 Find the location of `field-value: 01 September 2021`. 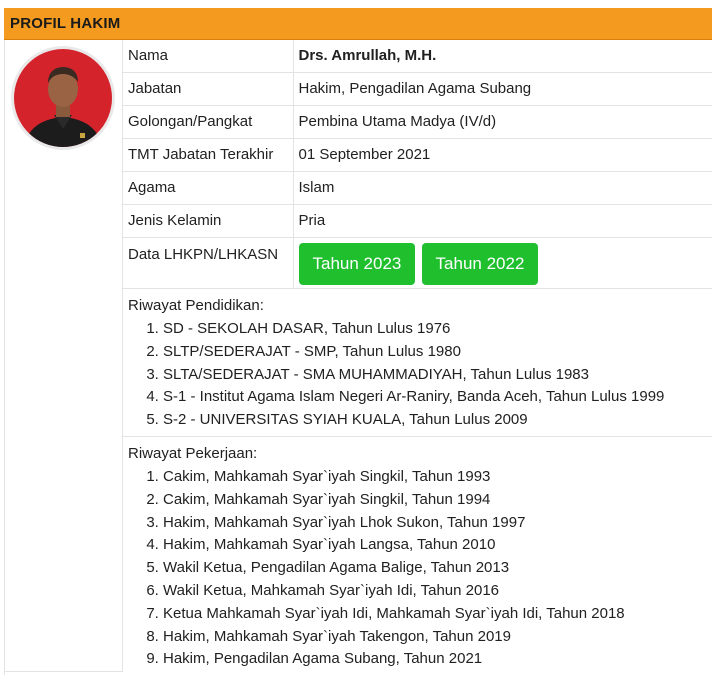

field-value: 01 September 2021 is located at coordinates (502, 155).